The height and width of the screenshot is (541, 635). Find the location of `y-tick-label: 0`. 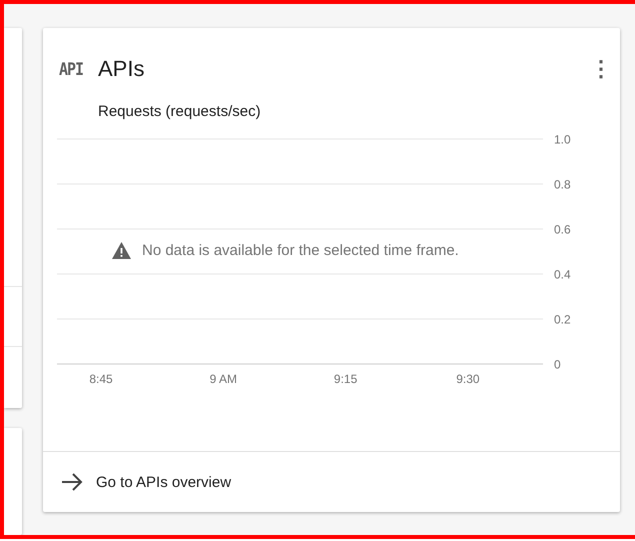

y-tick-label: 0 is located at coordinates (557, 365).